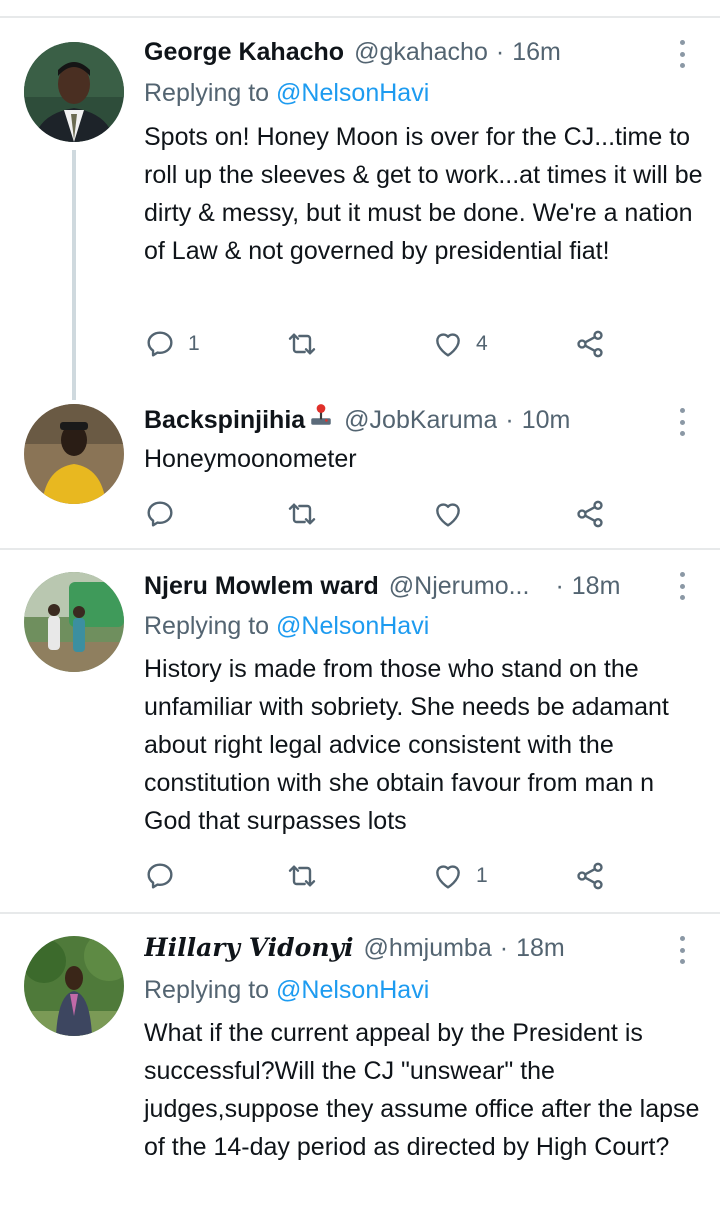 The width and height of the screenshot is (720, 1219). Describe the element at coordinates (261, 586) in the screenshot. I see `display-name: Njeru Mowlem ward` at that location.